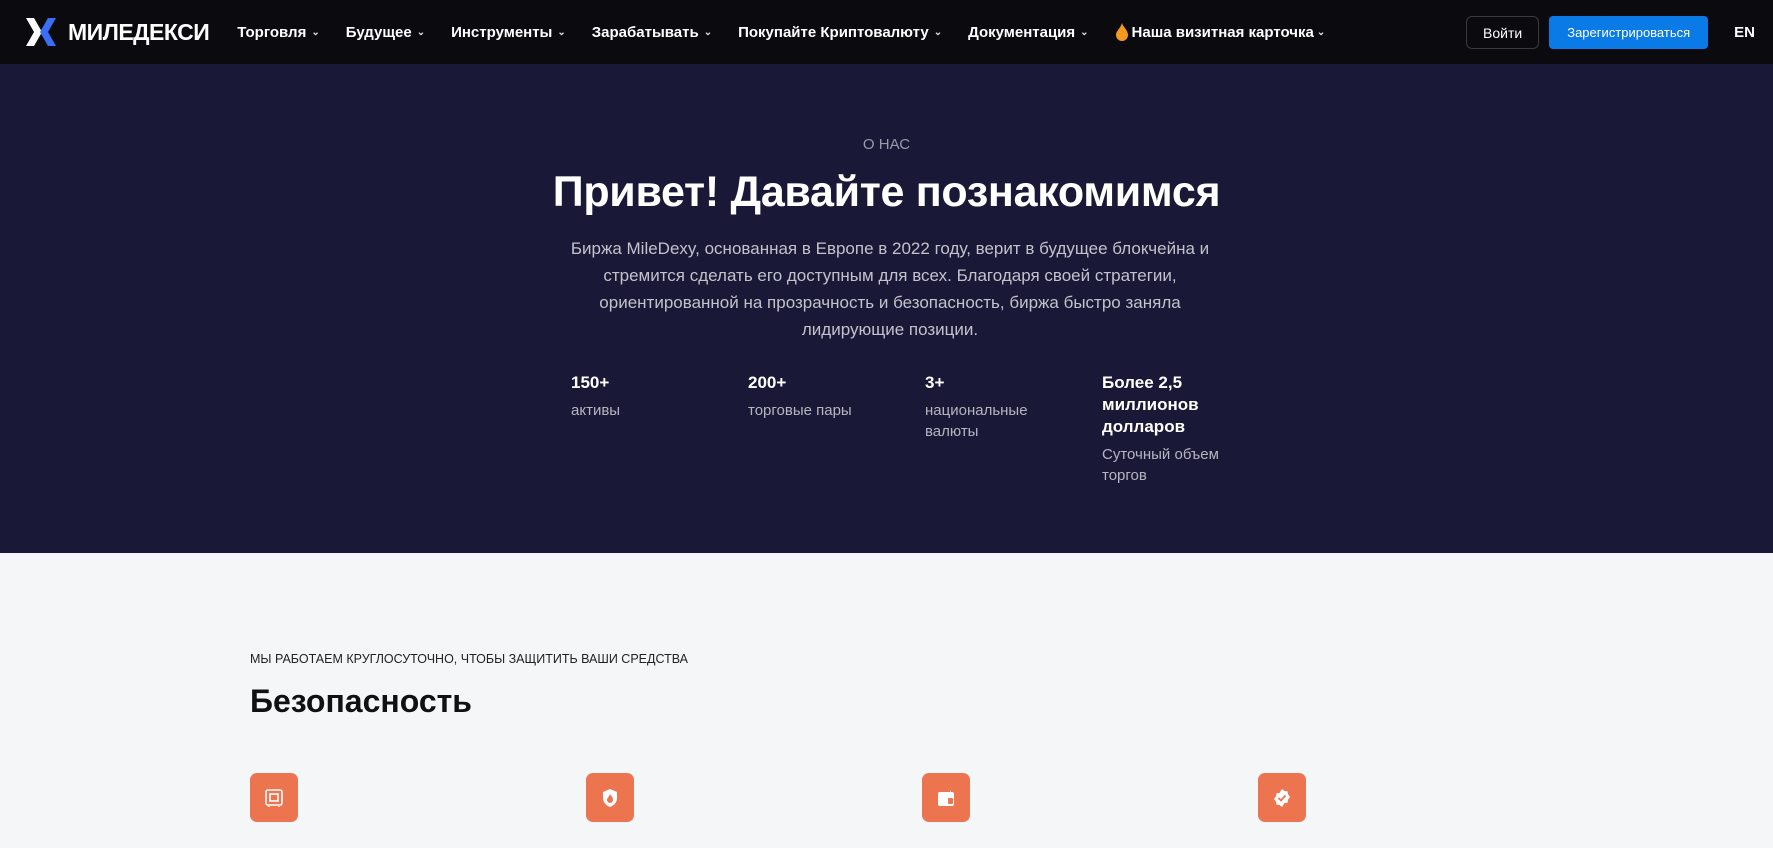  Describe the element at coordinates (378, 32) in the screenshot. I see `nav-label: Будущее` at that location.